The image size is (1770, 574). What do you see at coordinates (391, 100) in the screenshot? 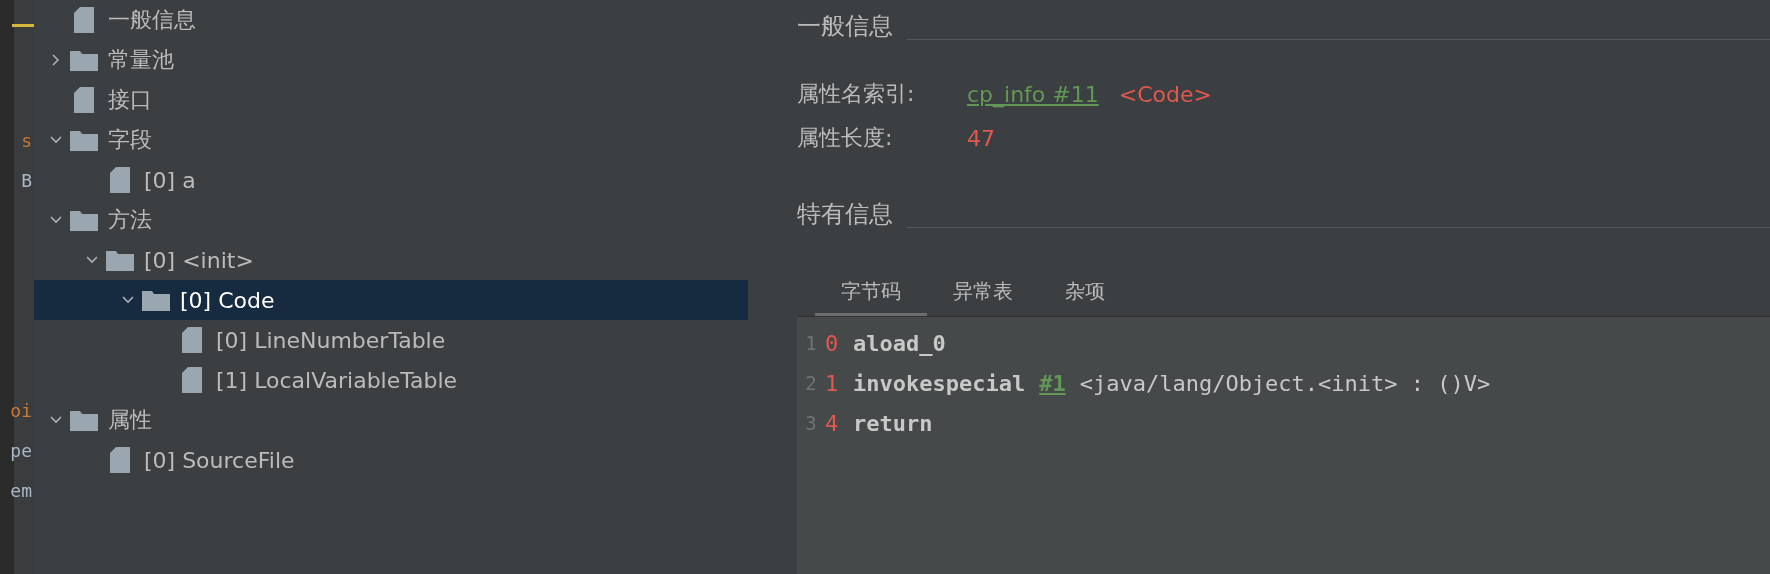
I see `tree-item: 接口` at bounding box center [391, 100].